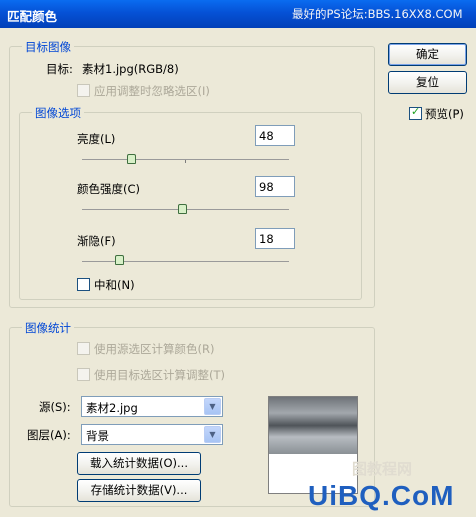  What do you see at coordinates (130, 69) in the screenshot?
I see `target-value: 素材1.jpg(RGB/8)` at bounding box center [130, 69].